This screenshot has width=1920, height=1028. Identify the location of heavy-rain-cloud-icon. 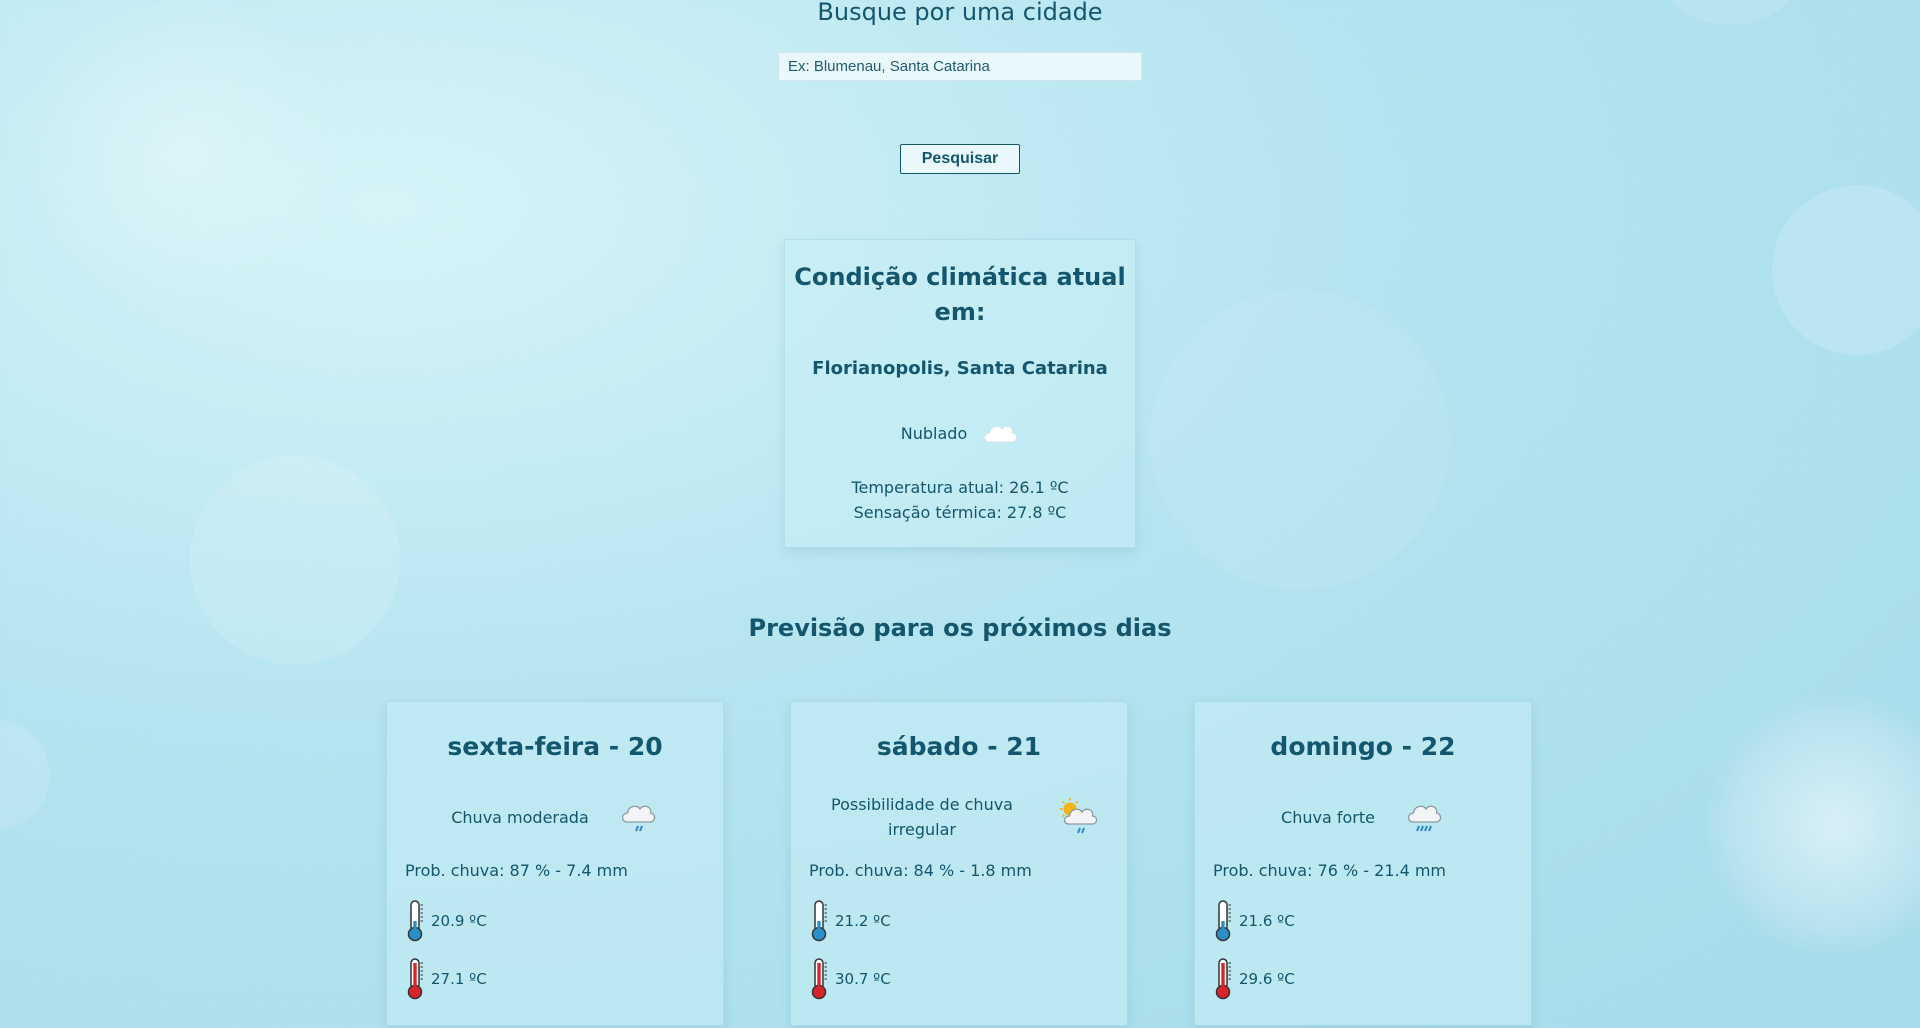
(1425, 817).